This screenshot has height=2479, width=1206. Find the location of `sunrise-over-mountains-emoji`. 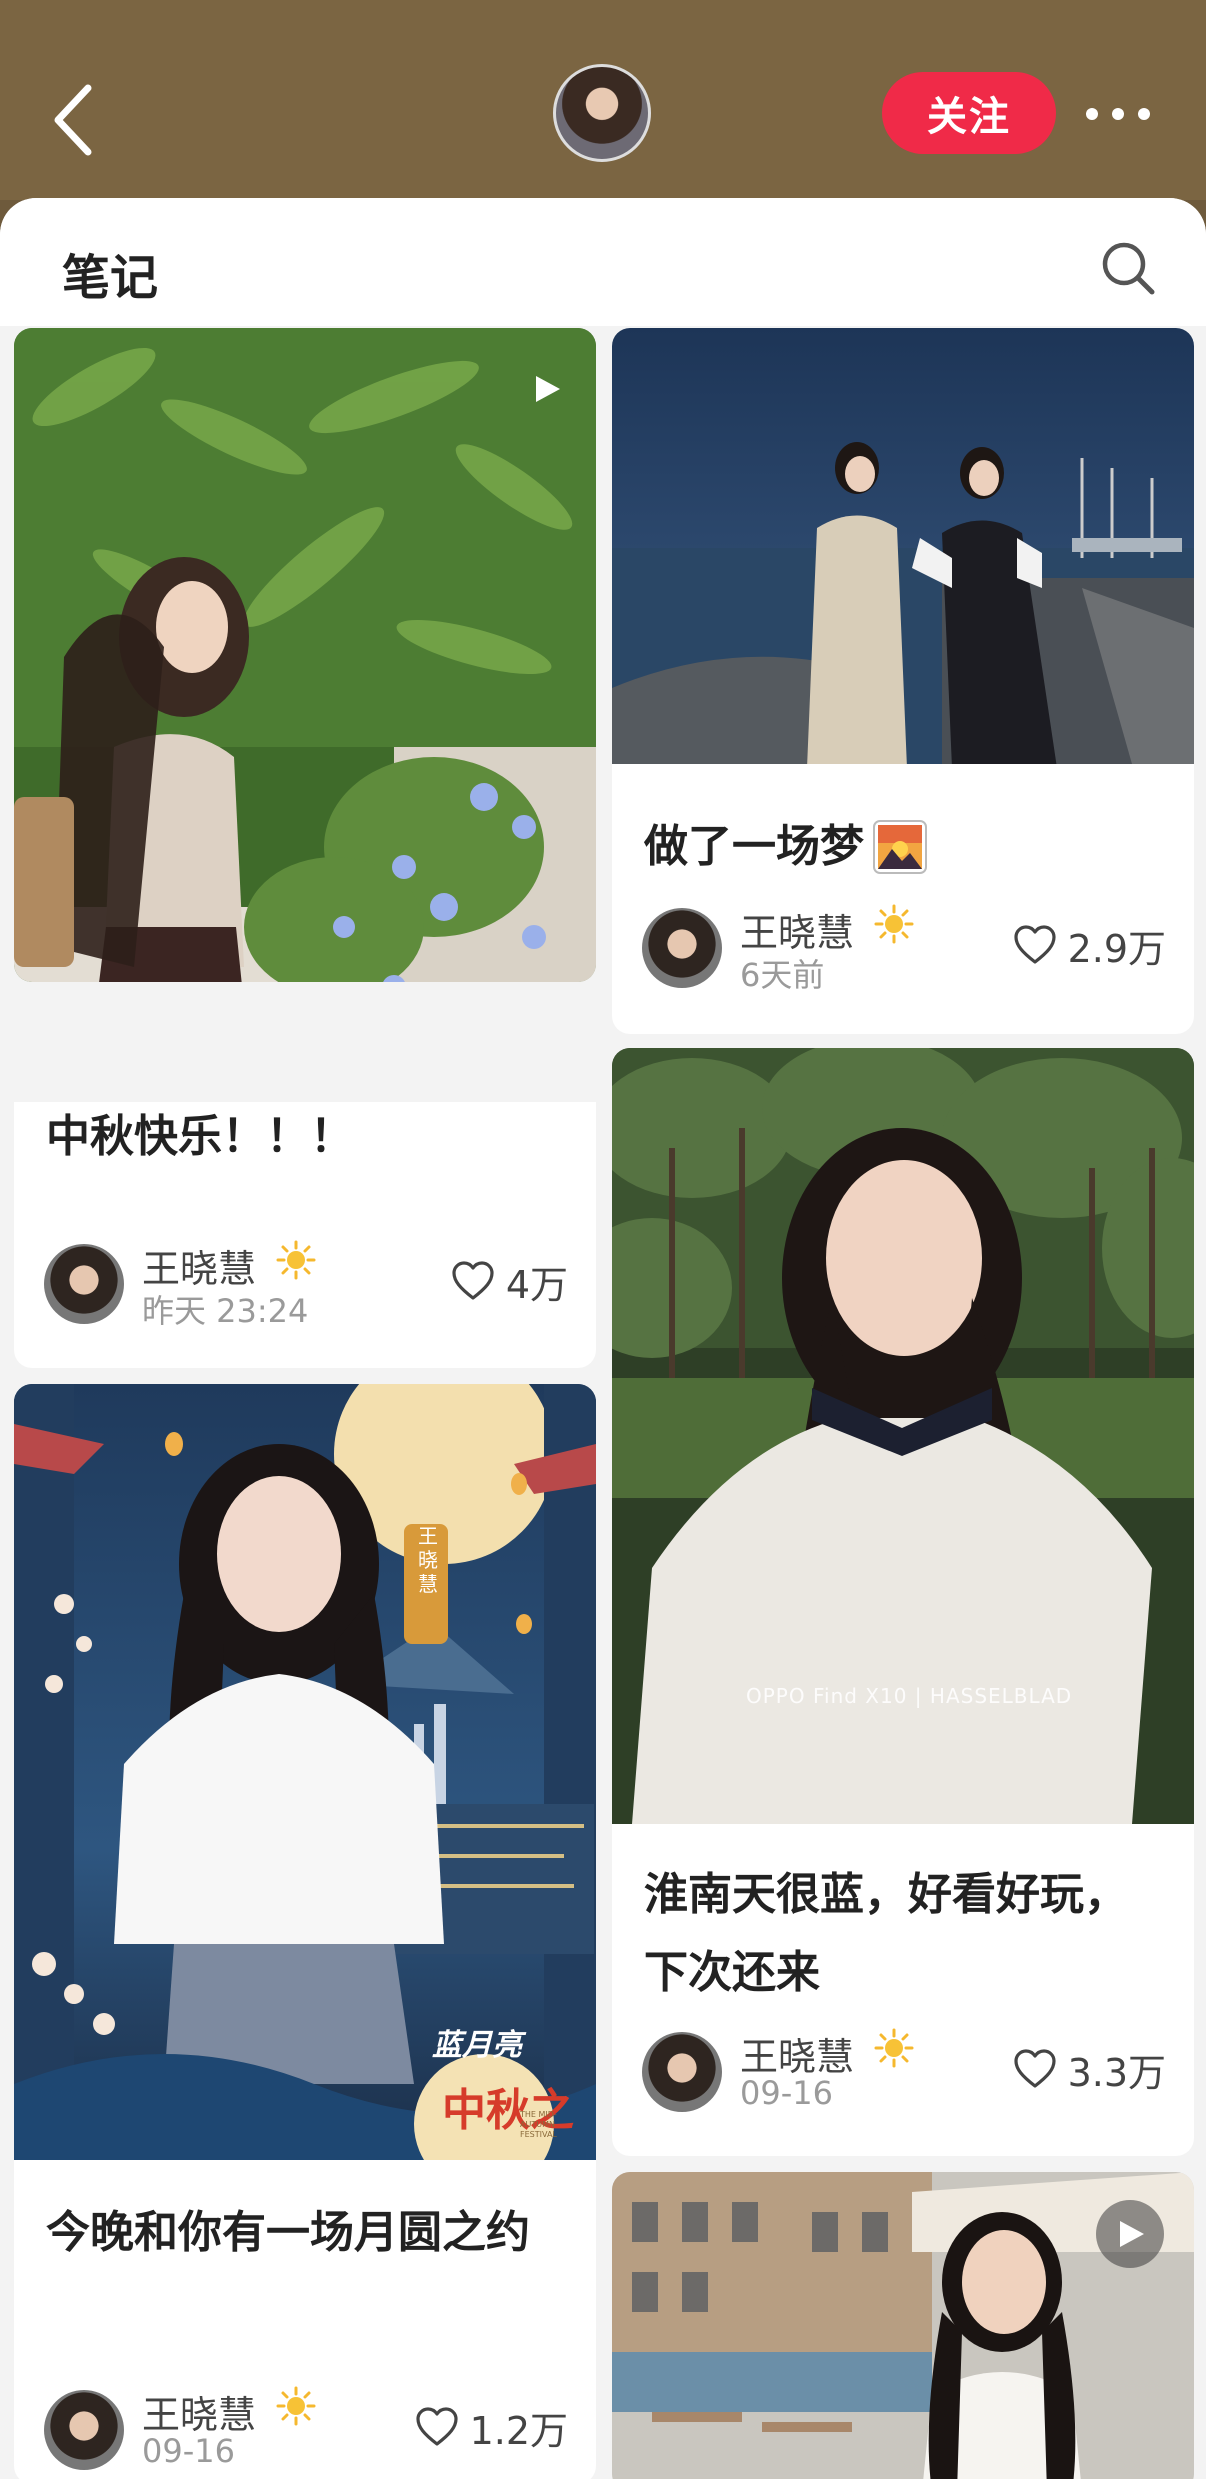

sunrise-over-mountains-emoji is located at coordinates (900, 847).